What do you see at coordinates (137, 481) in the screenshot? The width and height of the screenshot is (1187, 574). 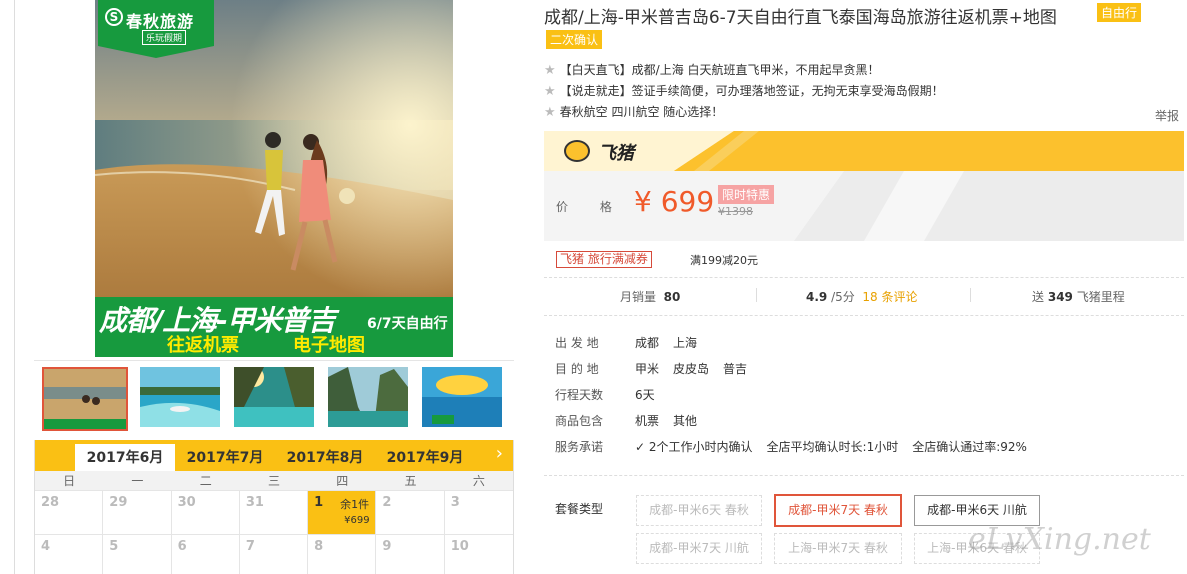 I see `weekday: 一` at bounding box center [137, 481].